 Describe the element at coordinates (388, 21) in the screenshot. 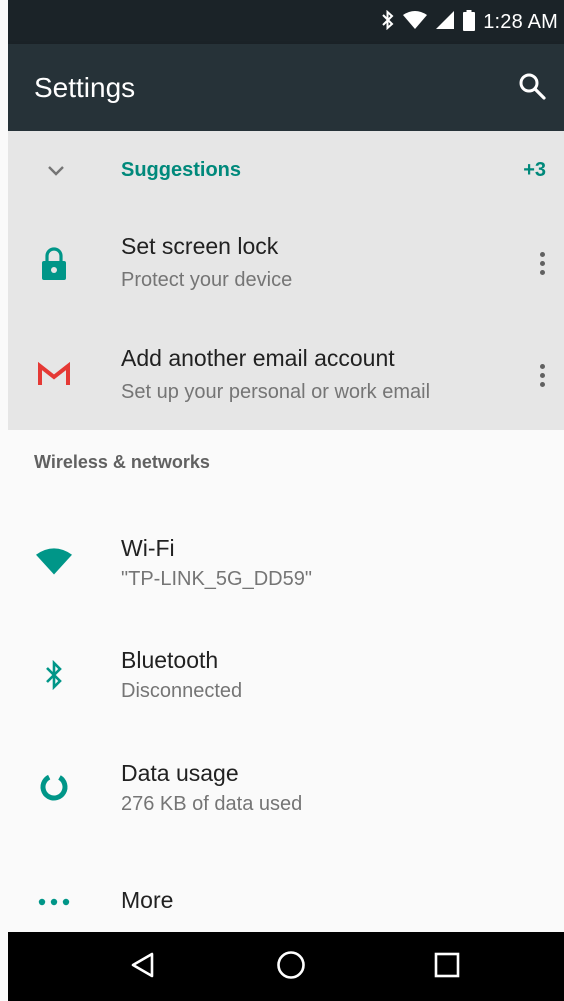

I see `bluetooth-status-icon` at that location.